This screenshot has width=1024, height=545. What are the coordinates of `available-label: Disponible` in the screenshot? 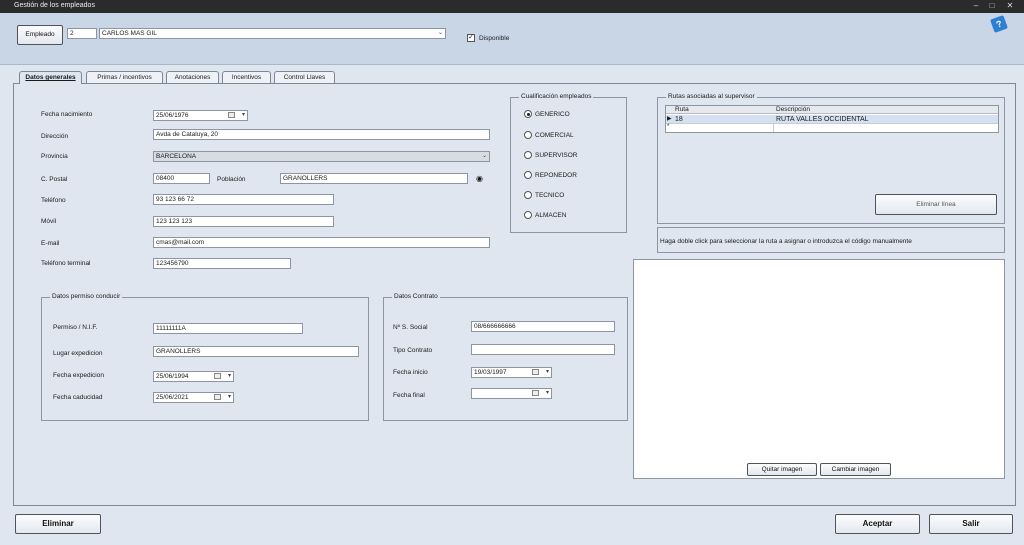 It's located at (494, 38).